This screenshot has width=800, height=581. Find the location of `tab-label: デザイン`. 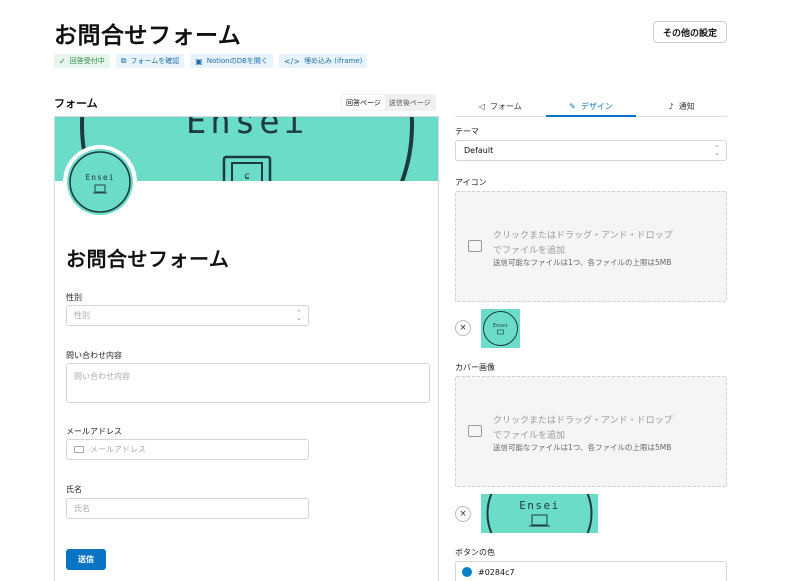

tab-label: デザイン is located at coordinates (596, 106).